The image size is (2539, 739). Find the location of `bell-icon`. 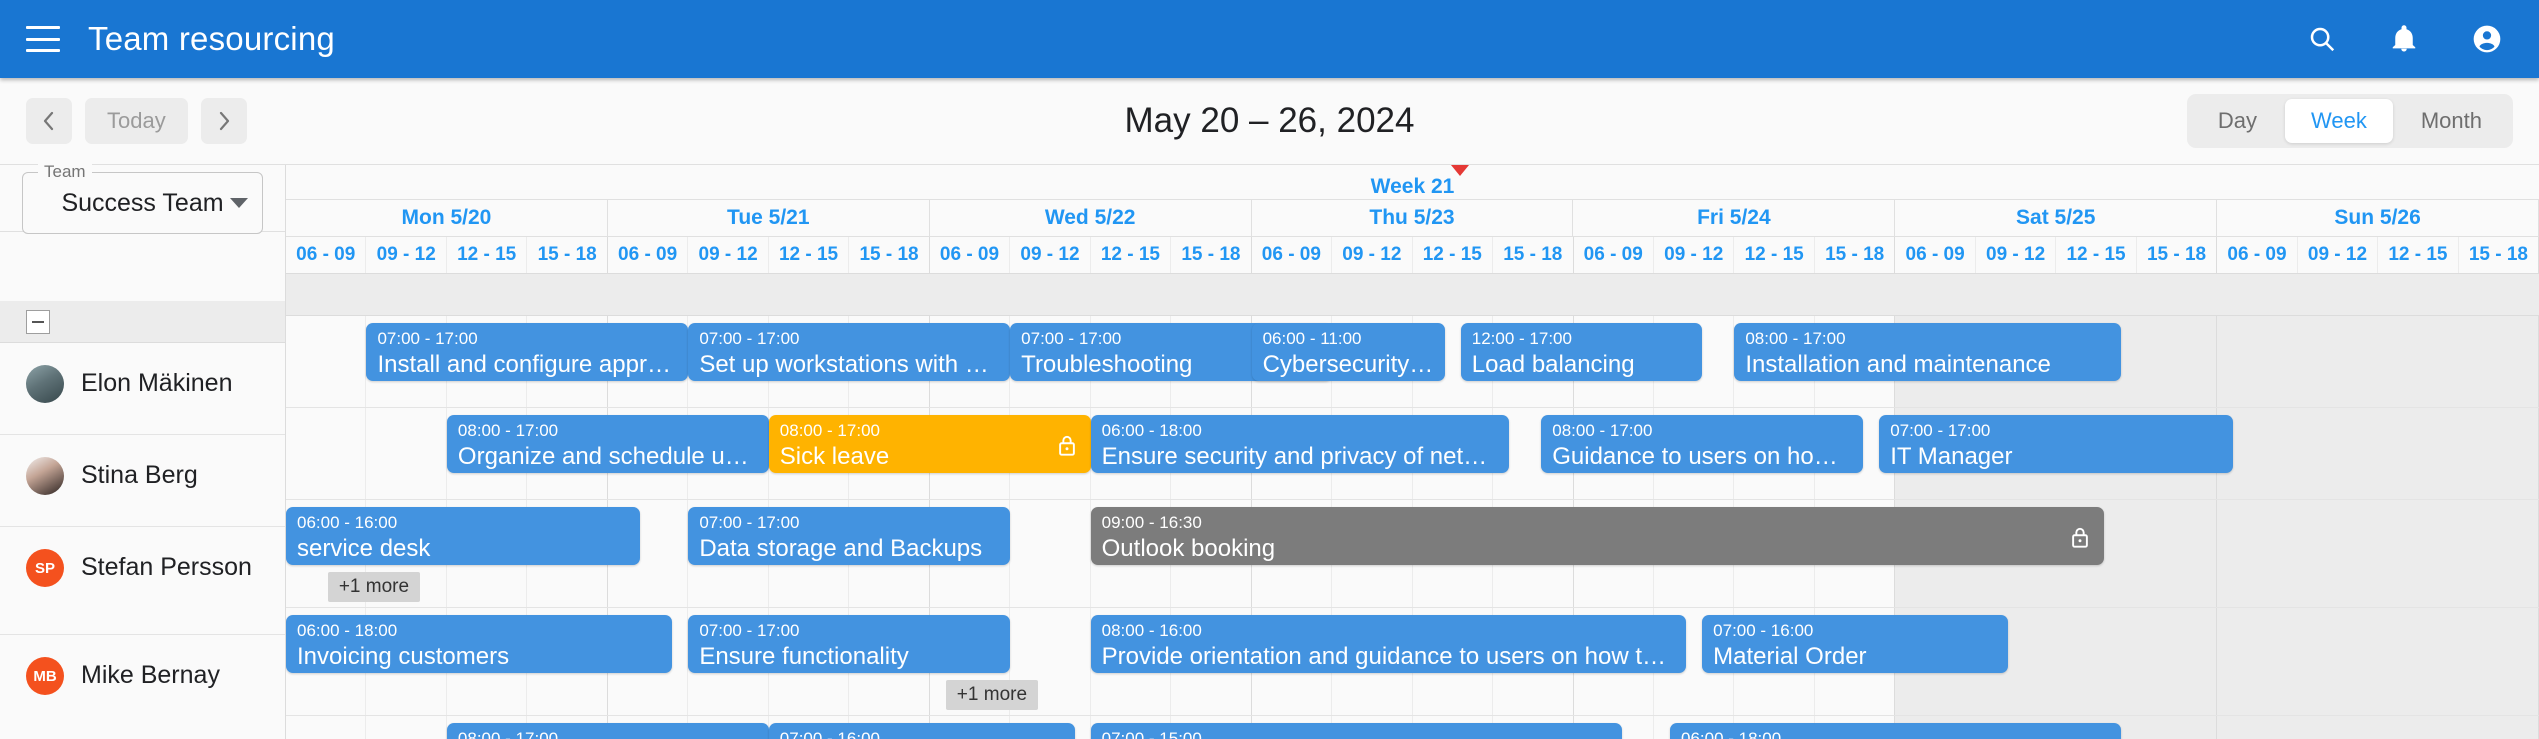

bell-icon is located at coordinates (2404, 39).